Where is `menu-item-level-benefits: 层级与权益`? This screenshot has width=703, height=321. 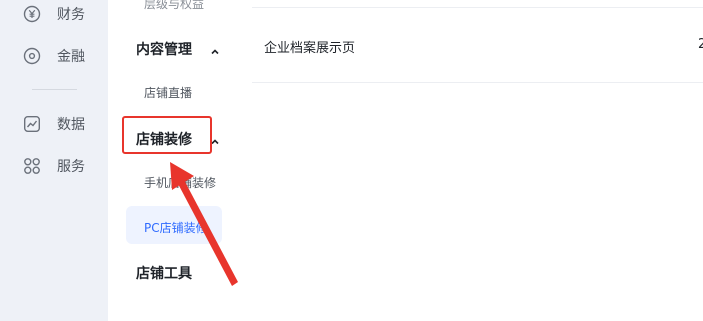
menu-item-level-benefits: 层级与权益 is located at coordinates (174, 6).